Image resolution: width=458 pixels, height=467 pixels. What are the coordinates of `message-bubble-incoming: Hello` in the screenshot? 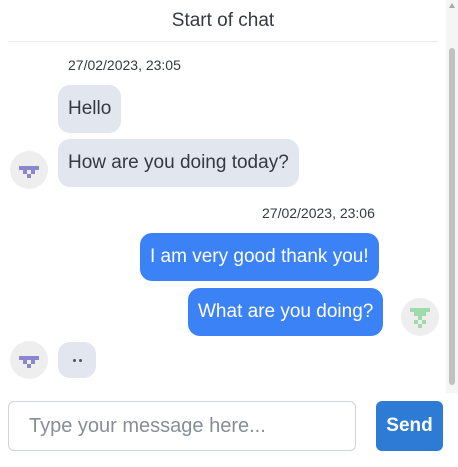 It's located at (90, 109).